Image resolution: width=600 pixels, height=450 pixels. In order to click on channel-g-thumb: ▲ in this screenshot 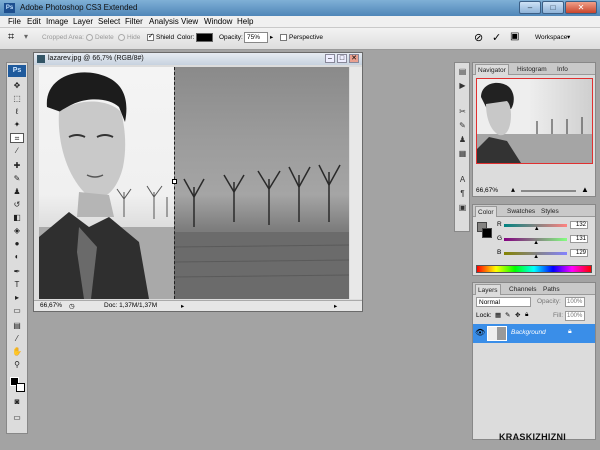, I will do `click(536, 243)`.